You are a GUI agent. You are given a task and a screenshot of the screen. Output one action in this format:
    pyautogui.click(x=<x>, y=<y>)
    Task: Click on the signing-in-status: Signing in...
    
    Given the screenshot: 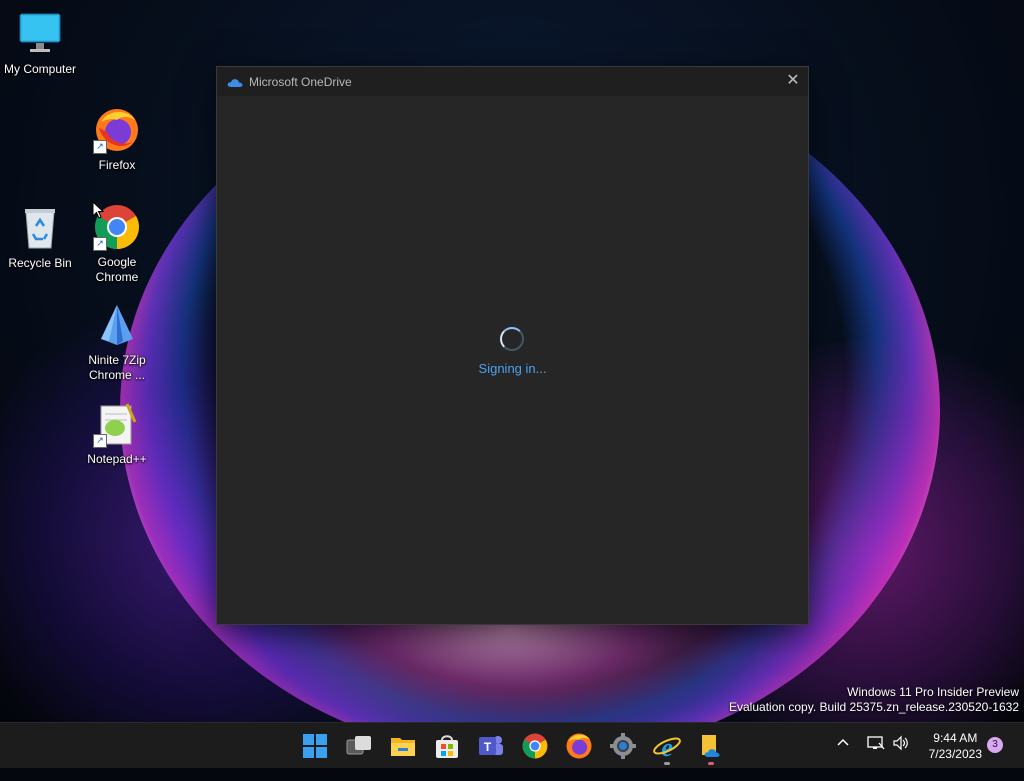 What is the action you would take?
    pyautogui.click(x=512, y=368)
    